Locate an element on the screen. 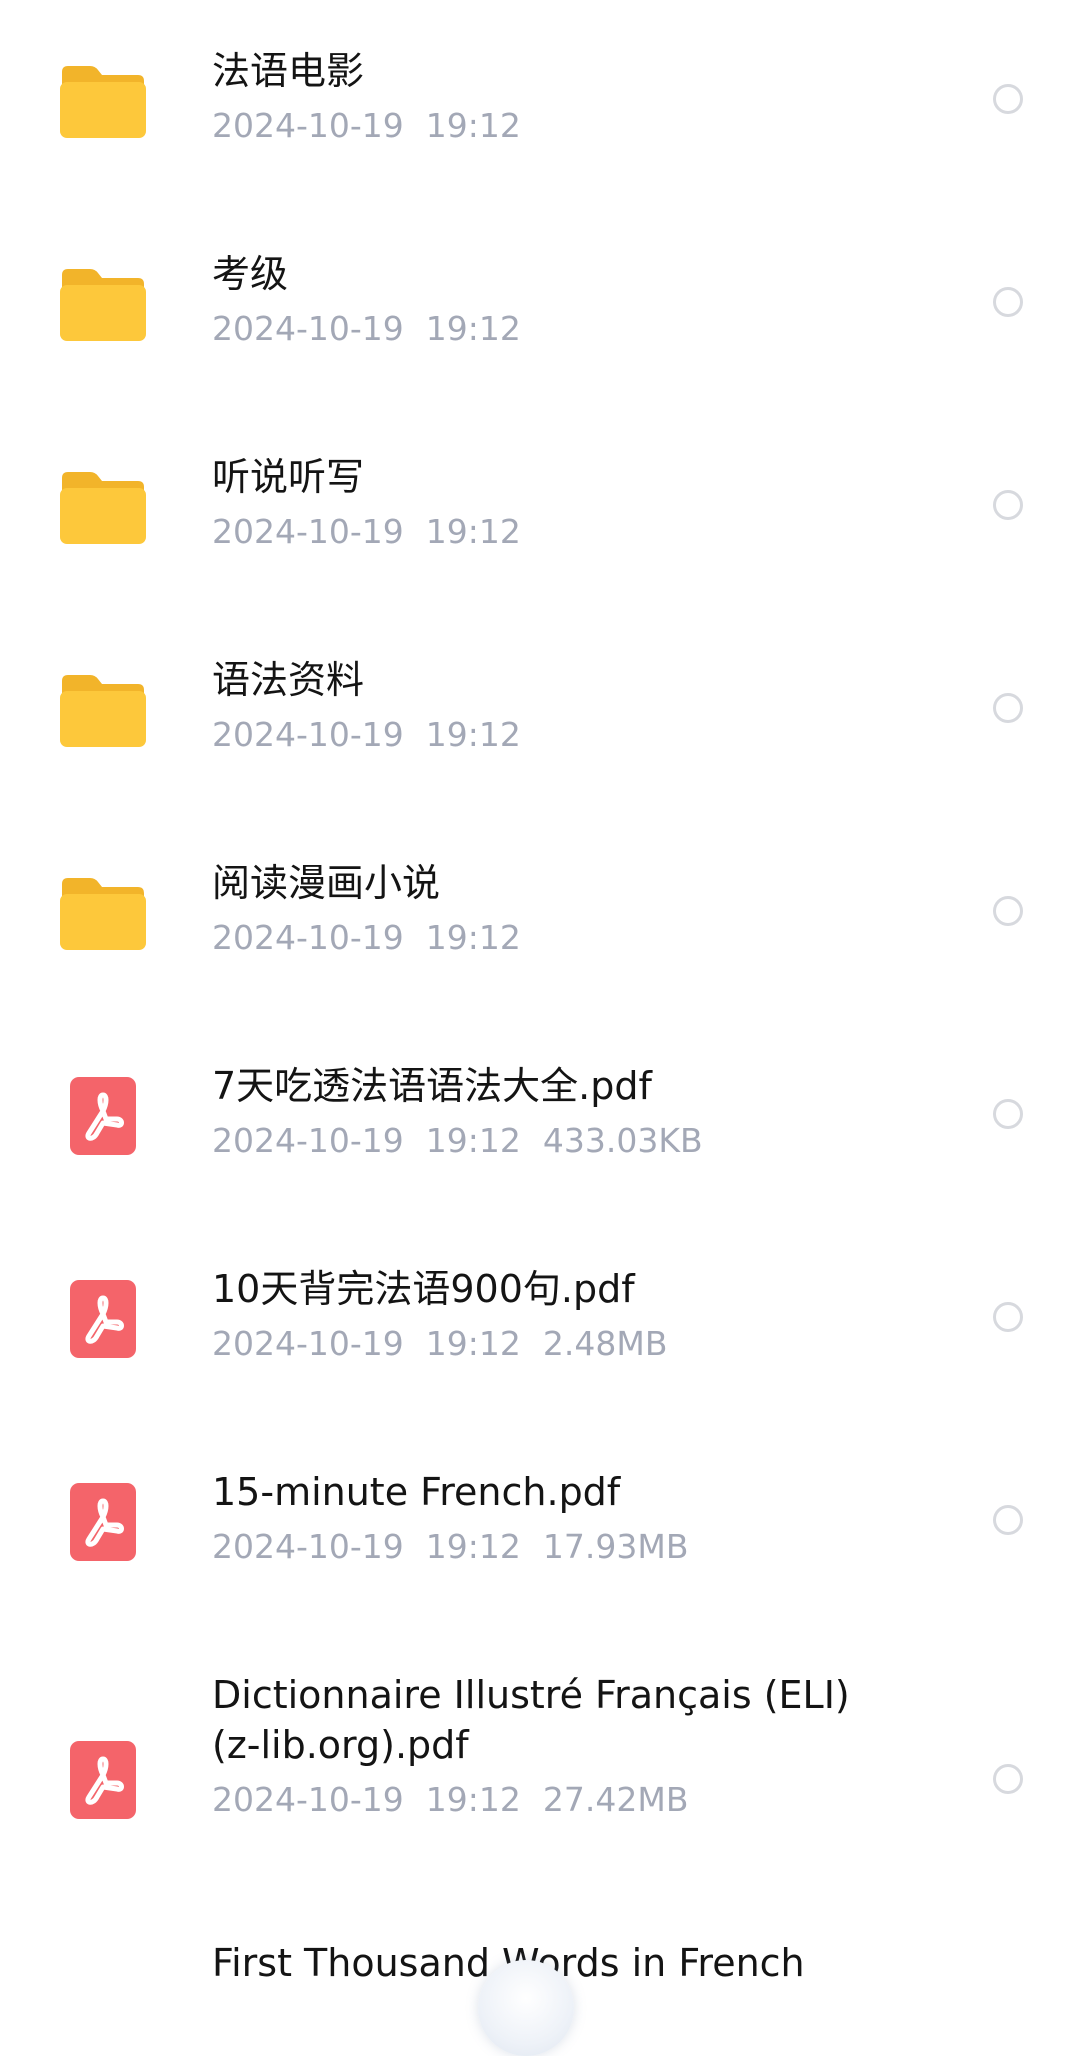 The width and height of the screenshot is (1080, 2056). file-meta: 2024-10-19 19:12 2.48MB is located at coordinates (562, 1344).